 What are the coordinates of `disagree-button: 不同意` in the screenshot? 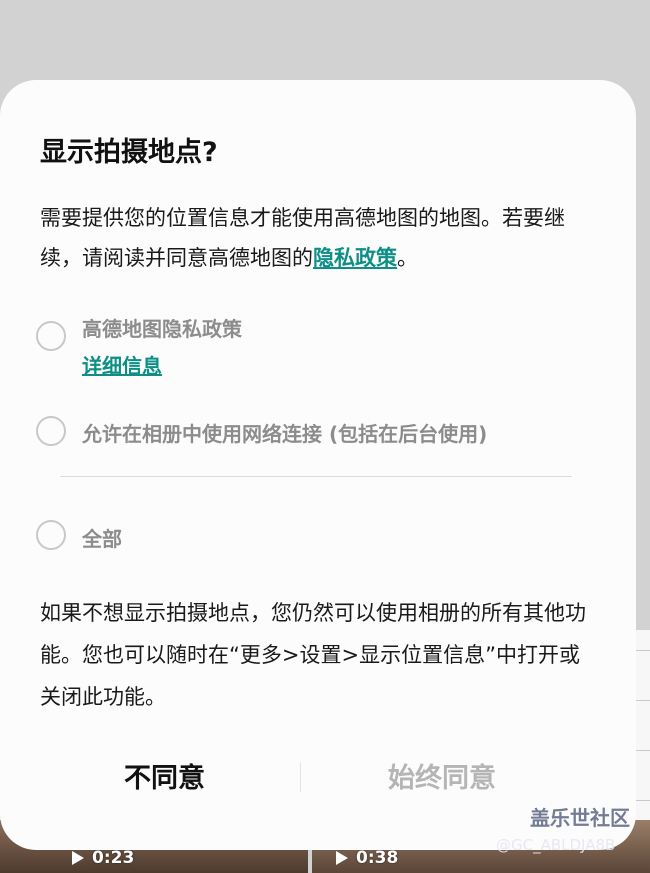 It's located at (164, 775).